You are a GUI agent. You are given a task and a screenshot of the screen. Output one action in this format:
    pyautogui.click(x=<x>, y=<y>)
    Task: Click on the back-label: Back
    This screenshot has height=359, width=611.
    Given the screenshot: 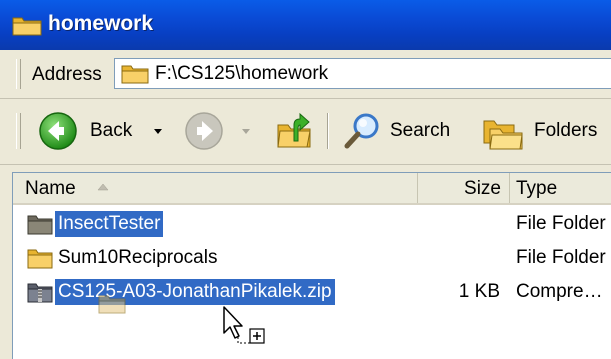 What is the action you would take?
    pyautogui.click(x=111, y=130)
    